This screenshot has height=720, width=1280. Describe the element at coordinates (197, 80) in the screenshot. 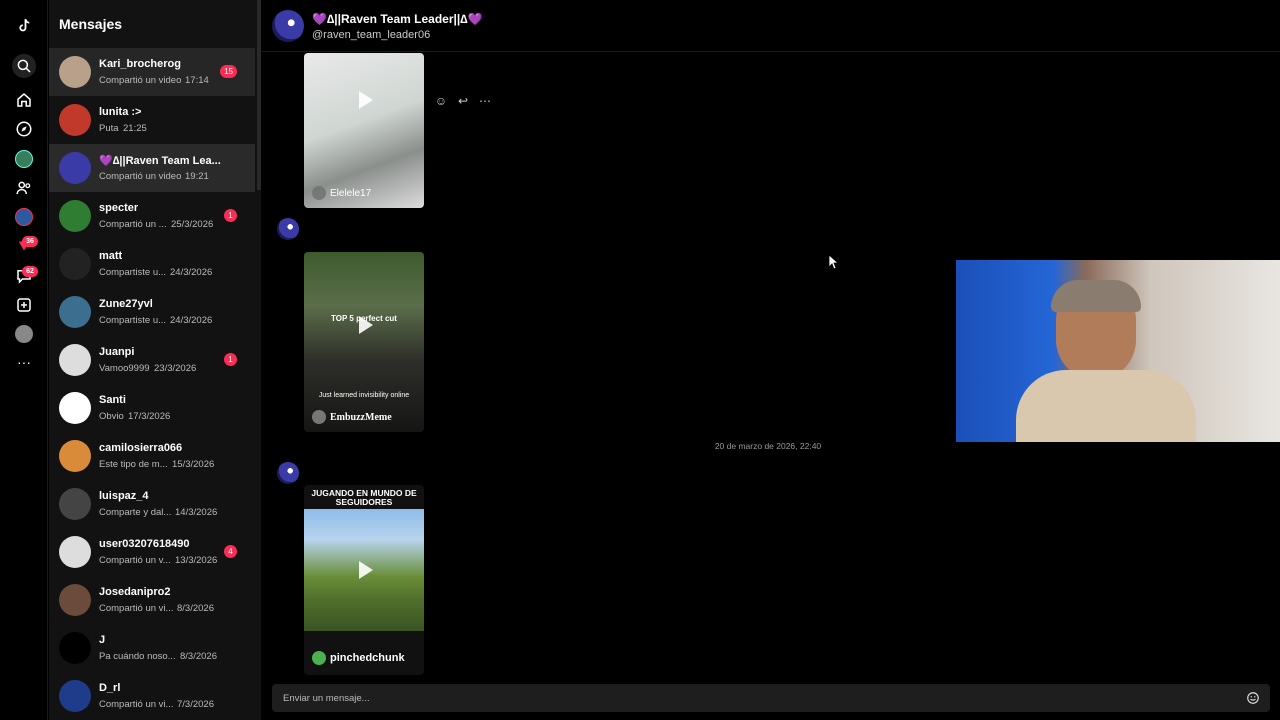

I see `conversation-time: 17:14` at that location.